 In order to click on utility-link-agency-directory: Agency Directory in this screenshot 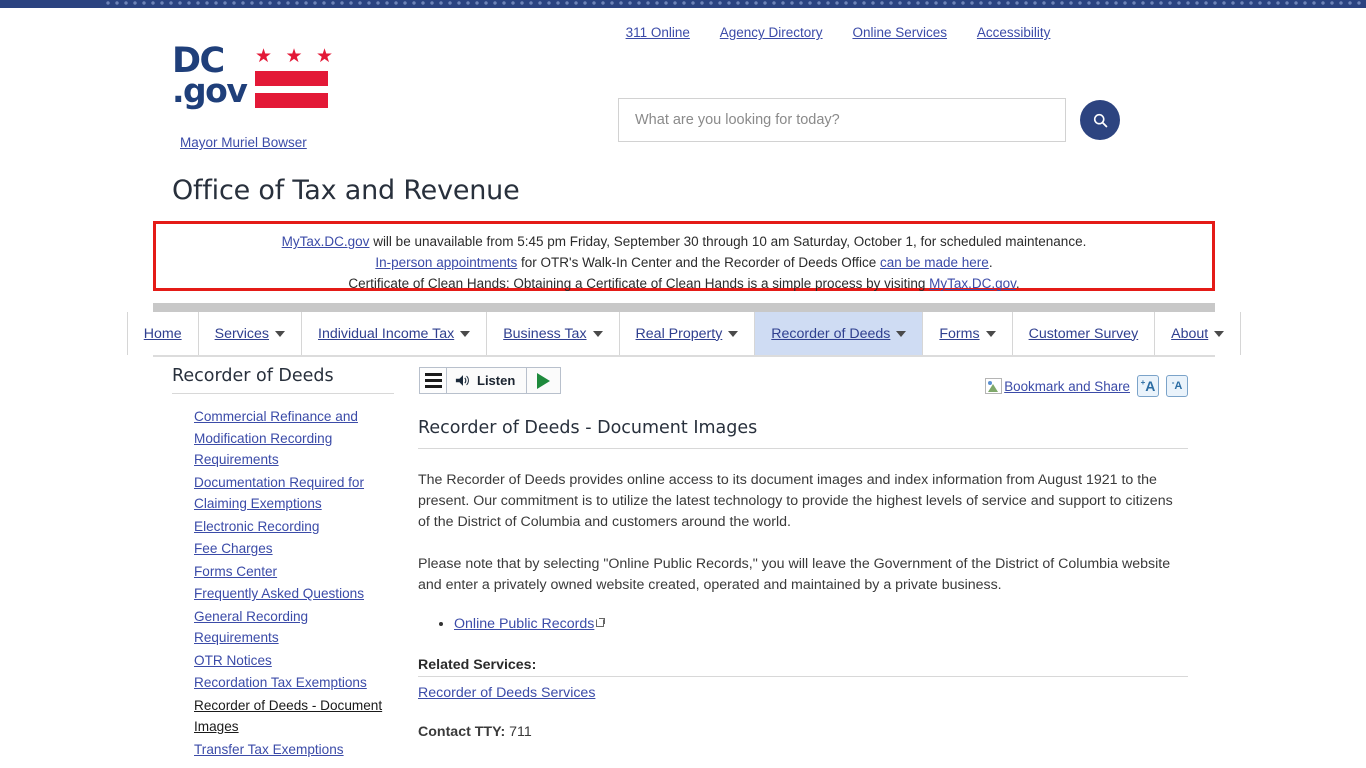, I will do `click(771, 32)`.